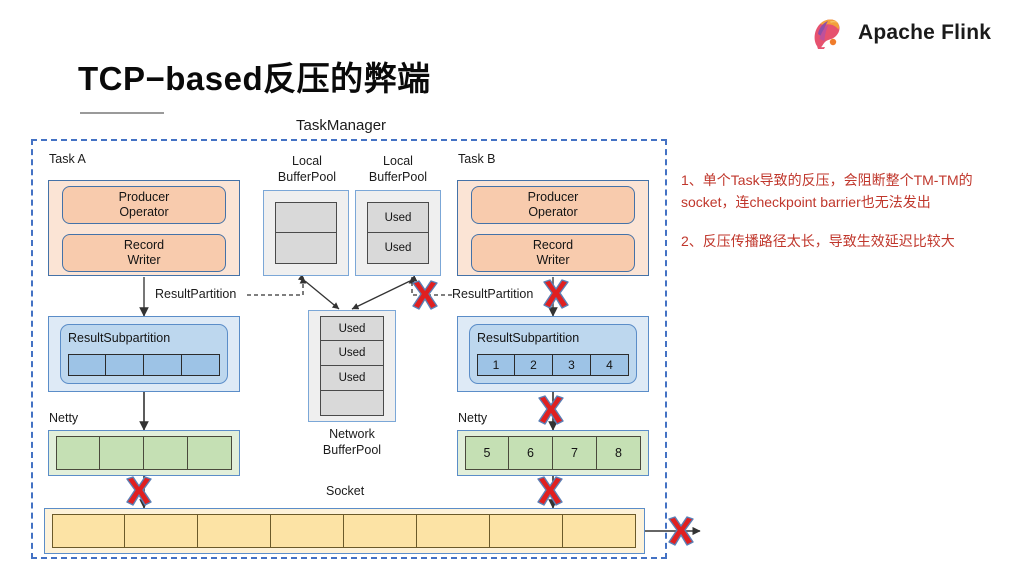  Describe the element at coordinates (144, 244) in the screenshot. I see `task-a-writer-line1: Record` at that location.